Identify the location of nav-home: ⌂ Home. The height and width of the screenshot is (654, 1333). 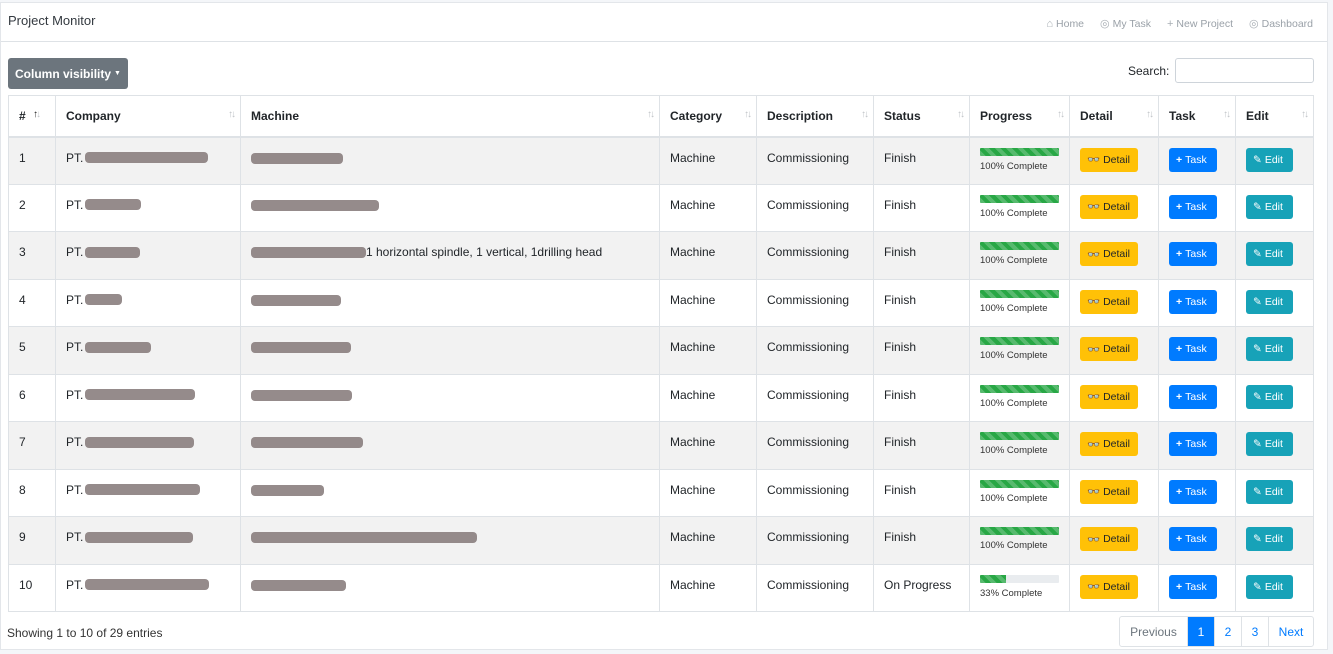
(1065, 23).